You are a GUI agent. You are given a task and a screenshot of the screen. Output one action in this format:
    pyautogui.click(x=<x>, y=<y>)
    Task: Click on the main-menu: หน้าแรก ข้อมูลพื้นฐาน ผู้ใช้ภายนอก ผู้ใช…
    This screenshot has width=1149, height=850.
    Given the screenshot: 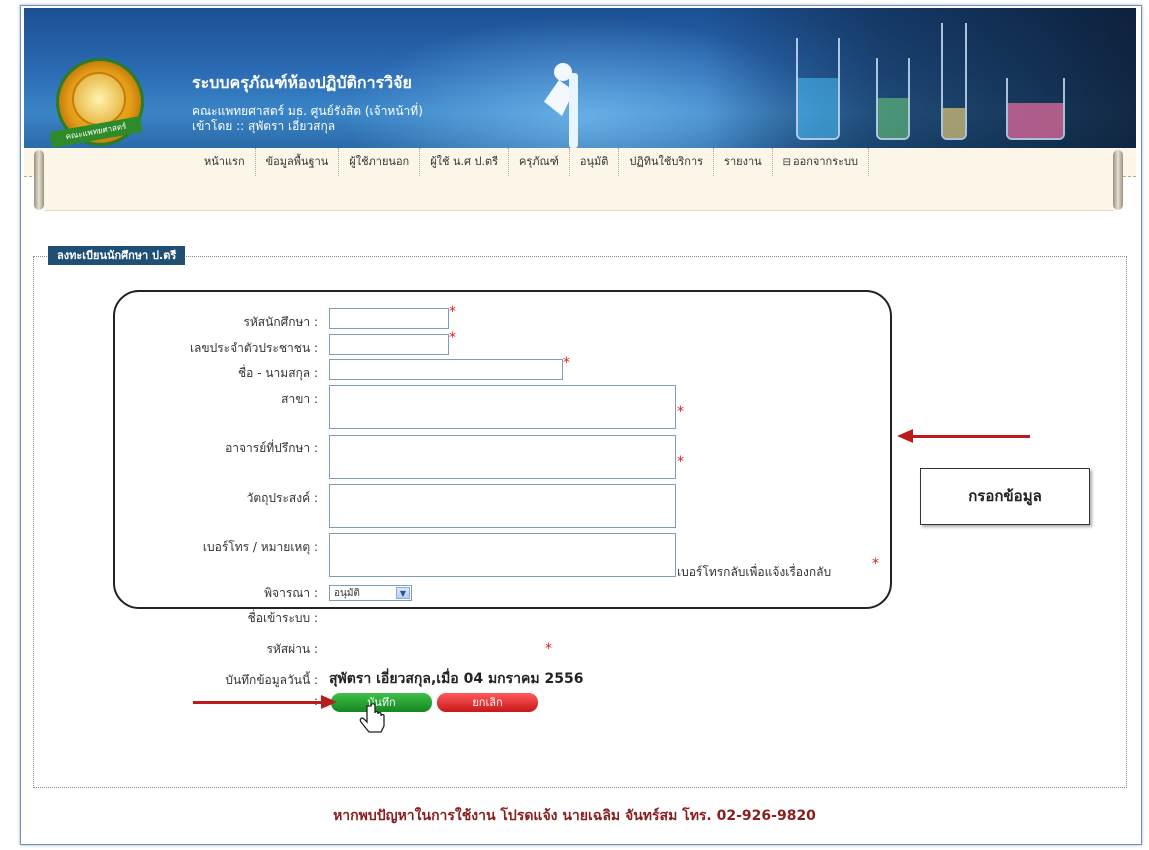 What is the action you would take?
    pyautogui.click(x=531, y=162)
    